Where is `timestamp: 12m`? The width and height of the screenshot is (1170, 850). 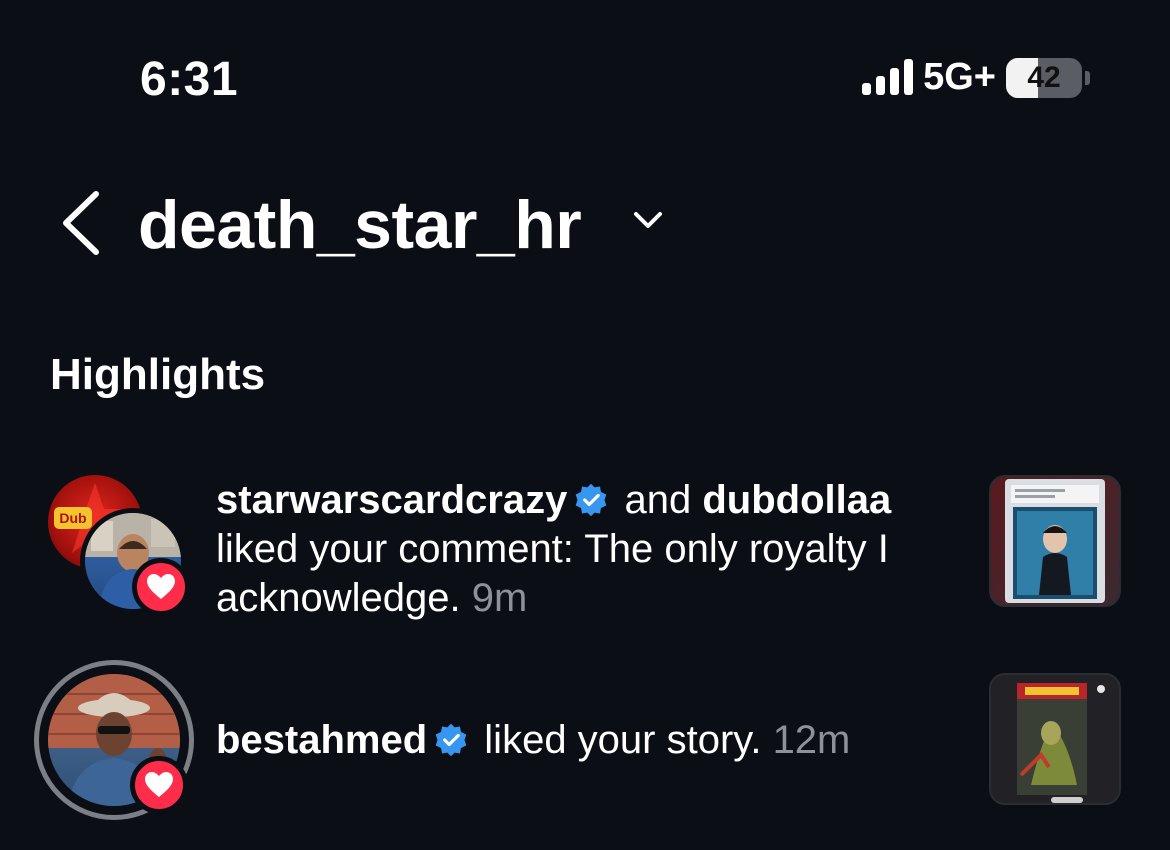 timestamp: 12m is located at coordinates (811, 740).